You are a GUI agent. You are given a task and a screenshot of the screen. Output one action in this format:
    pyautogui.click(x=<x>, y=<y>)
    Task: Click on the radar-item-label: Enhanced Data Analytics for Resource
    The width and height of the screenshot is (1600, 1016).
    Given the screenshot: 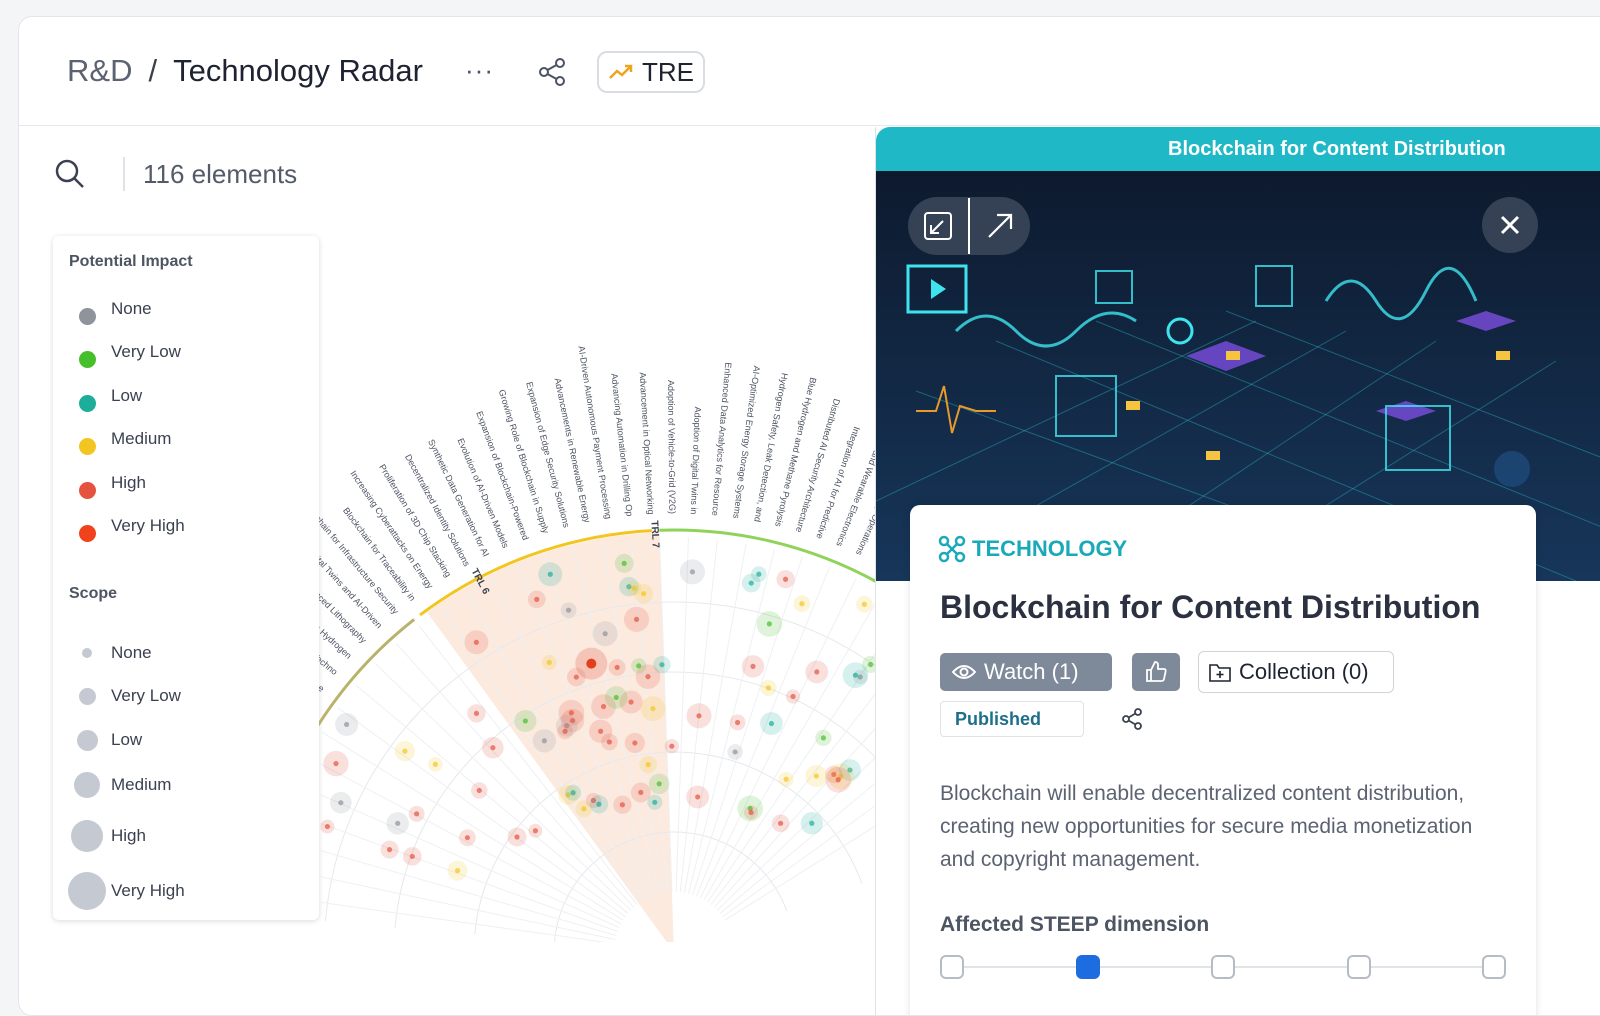 What is the action you would take?
    pyautogui.click(x=721, y=439)
    